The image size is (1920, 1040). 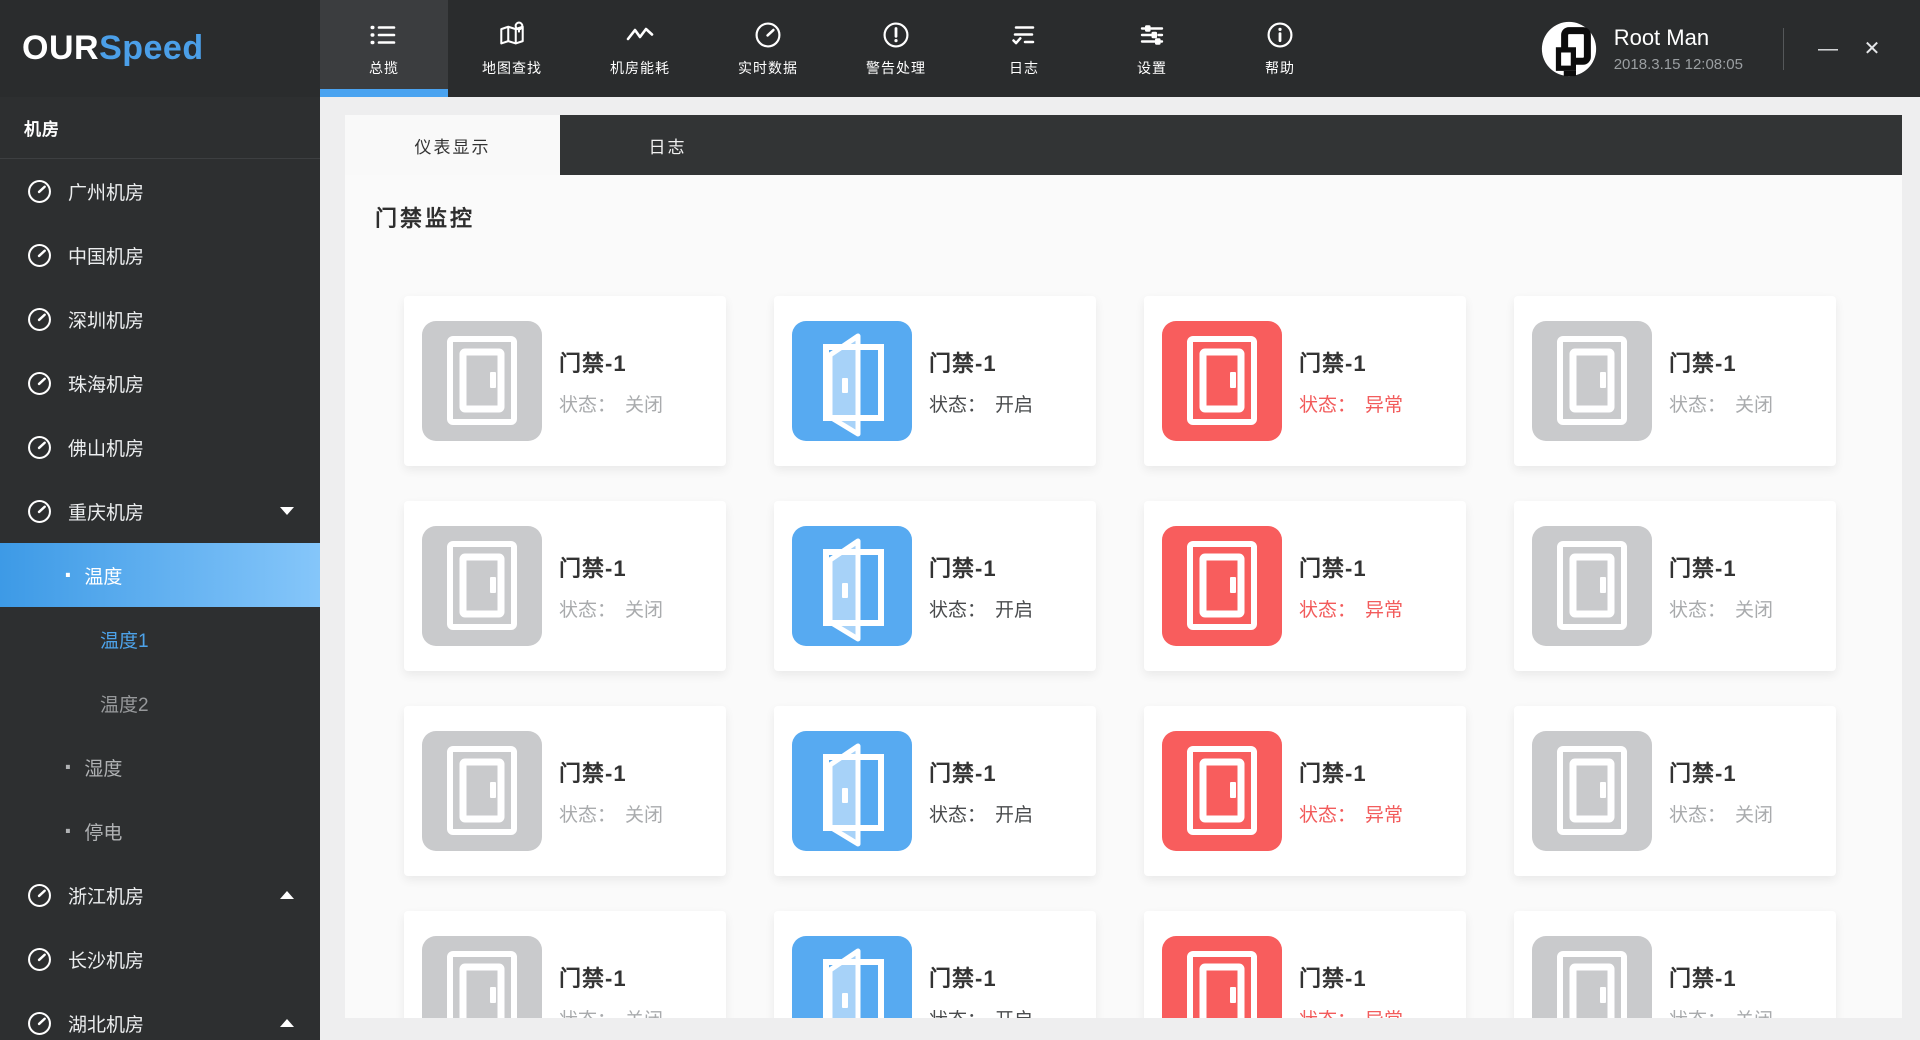 What do you see at coordinates (1678, 64) in the screenshot?
I see `datetime: 2018.3.15 12:08:05` at bounding box center [1678, 64].